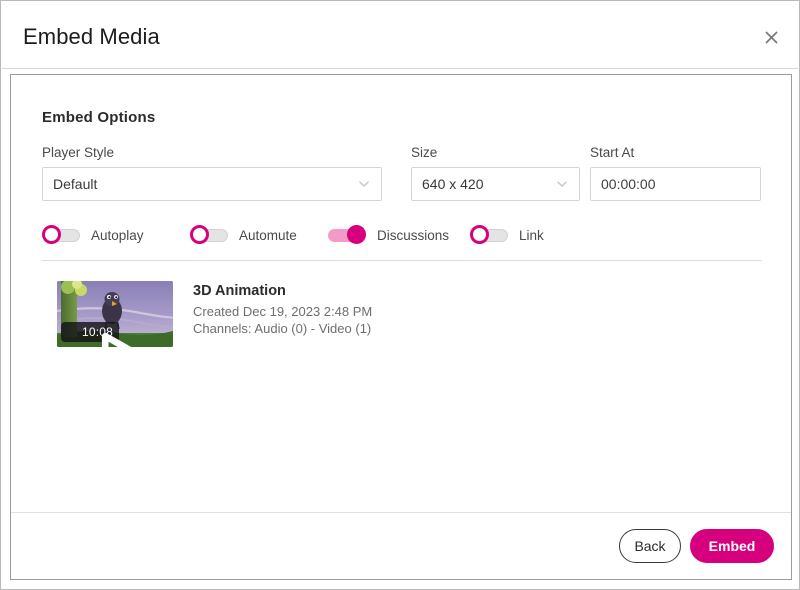  Describe the element at coordinates (400, 35) in the screenshot. I see `dialog-titlebar: Embed Media` at that location.